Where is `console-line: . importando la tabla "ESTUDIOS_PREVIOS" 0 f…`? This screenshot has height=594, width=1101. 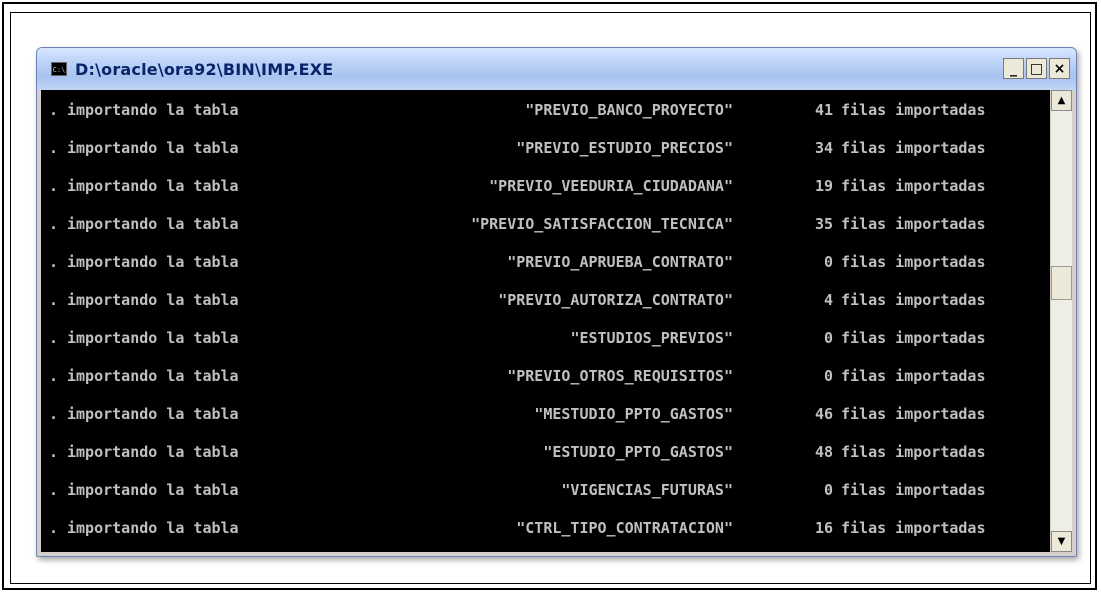
console-line: . importando la tabla "ESTUDIOS_PREVIOS" 0 f… is located at coordinates (545, 339).